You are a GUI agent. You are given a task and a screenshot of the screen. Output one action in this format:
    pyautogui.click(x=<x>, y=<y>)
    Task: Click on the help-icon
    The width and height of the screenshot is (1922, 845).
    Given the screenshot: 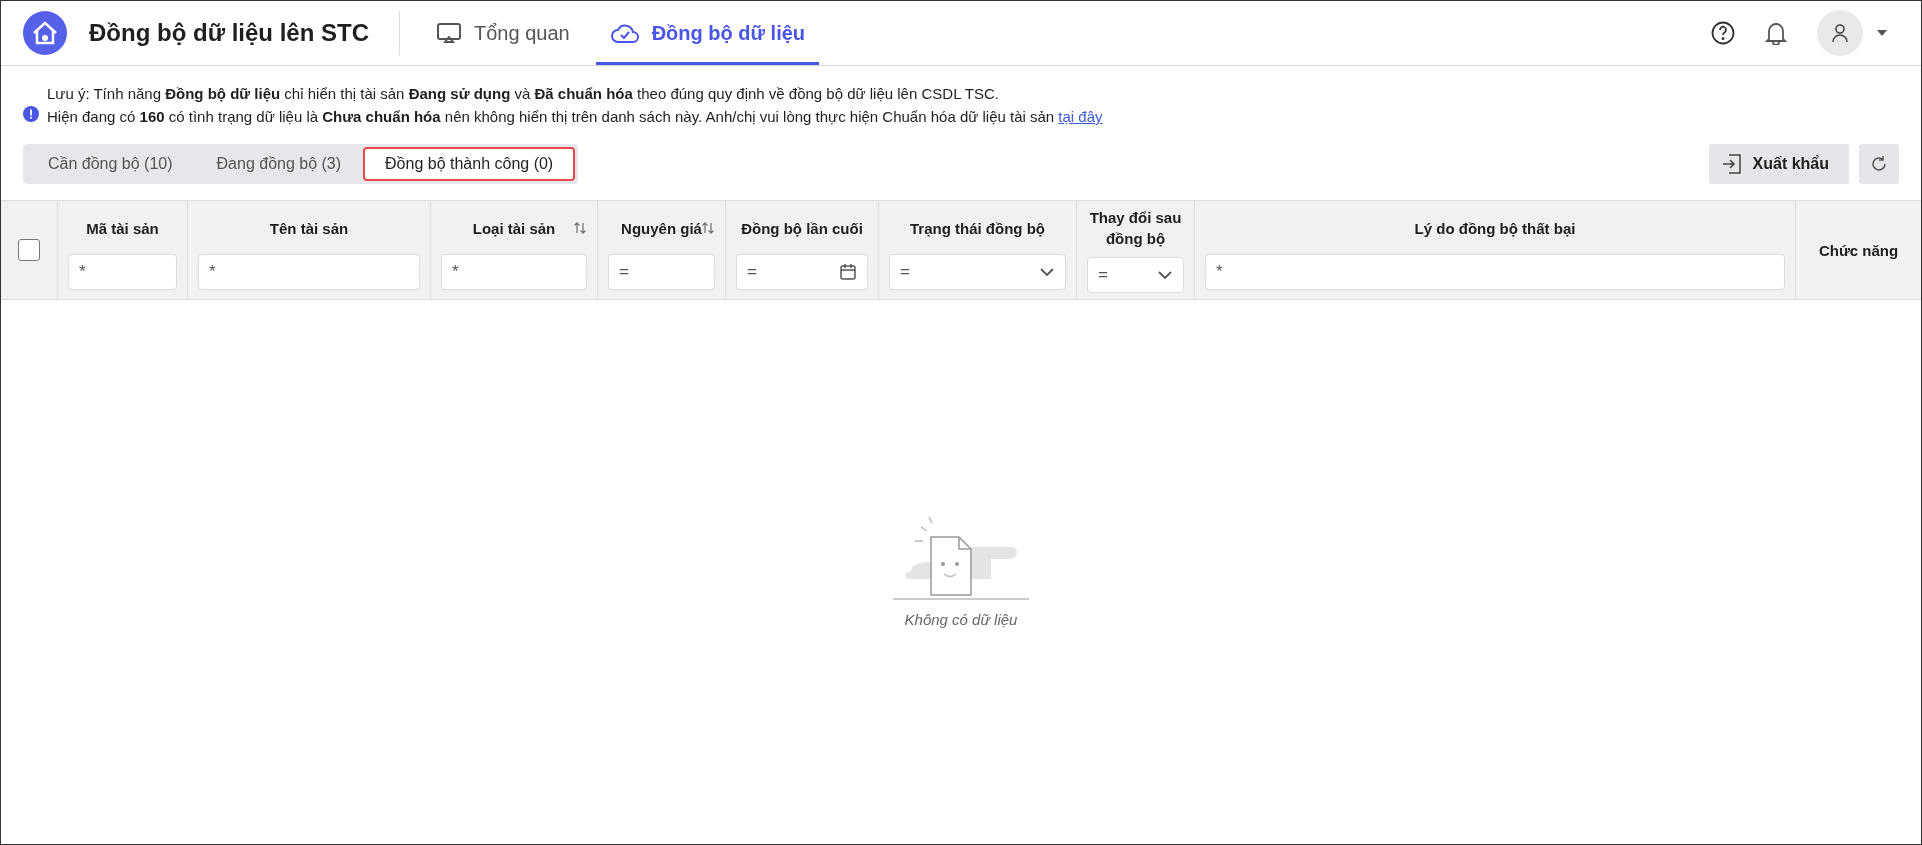 What is the action you would take?
    pyautogui.click(x=1723, y=33)
    